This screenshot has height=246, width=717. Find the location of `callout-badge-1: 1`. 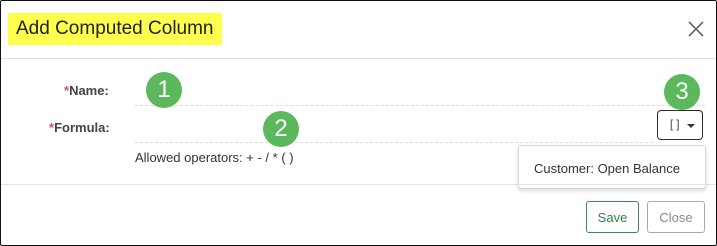

callout-badge-1: 1 is located at coordinates (164, 90).